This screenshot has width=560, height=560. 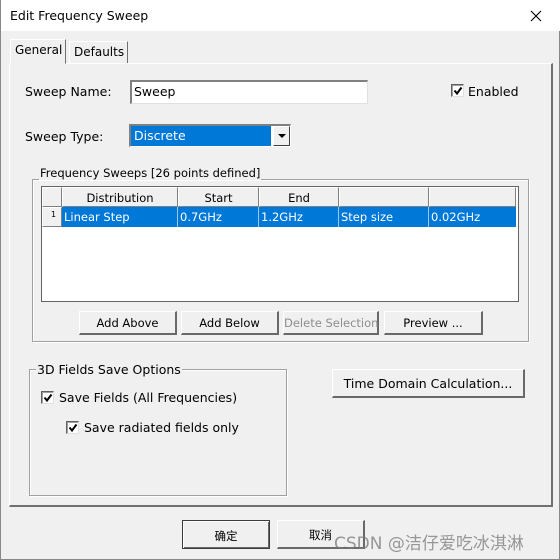 I want to click on dropdown-button, so click(x=281, y=136).